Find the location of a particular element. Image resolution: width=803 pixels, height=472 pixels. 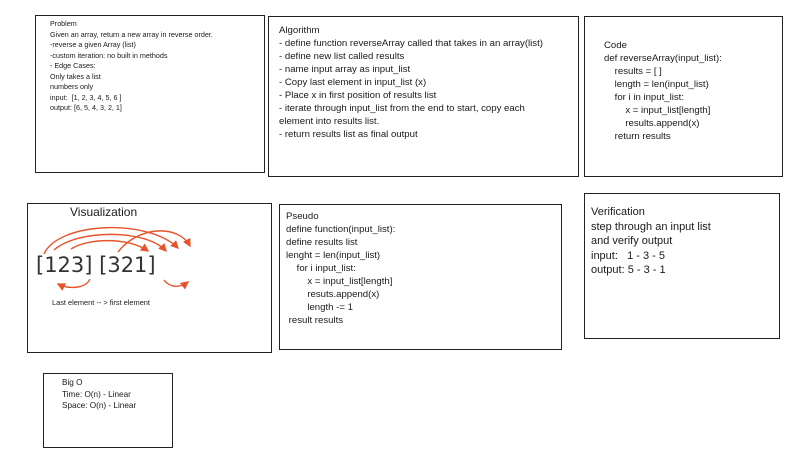

problem-line: -custom iteration: no built in methods is located at coordinates (109, 55).